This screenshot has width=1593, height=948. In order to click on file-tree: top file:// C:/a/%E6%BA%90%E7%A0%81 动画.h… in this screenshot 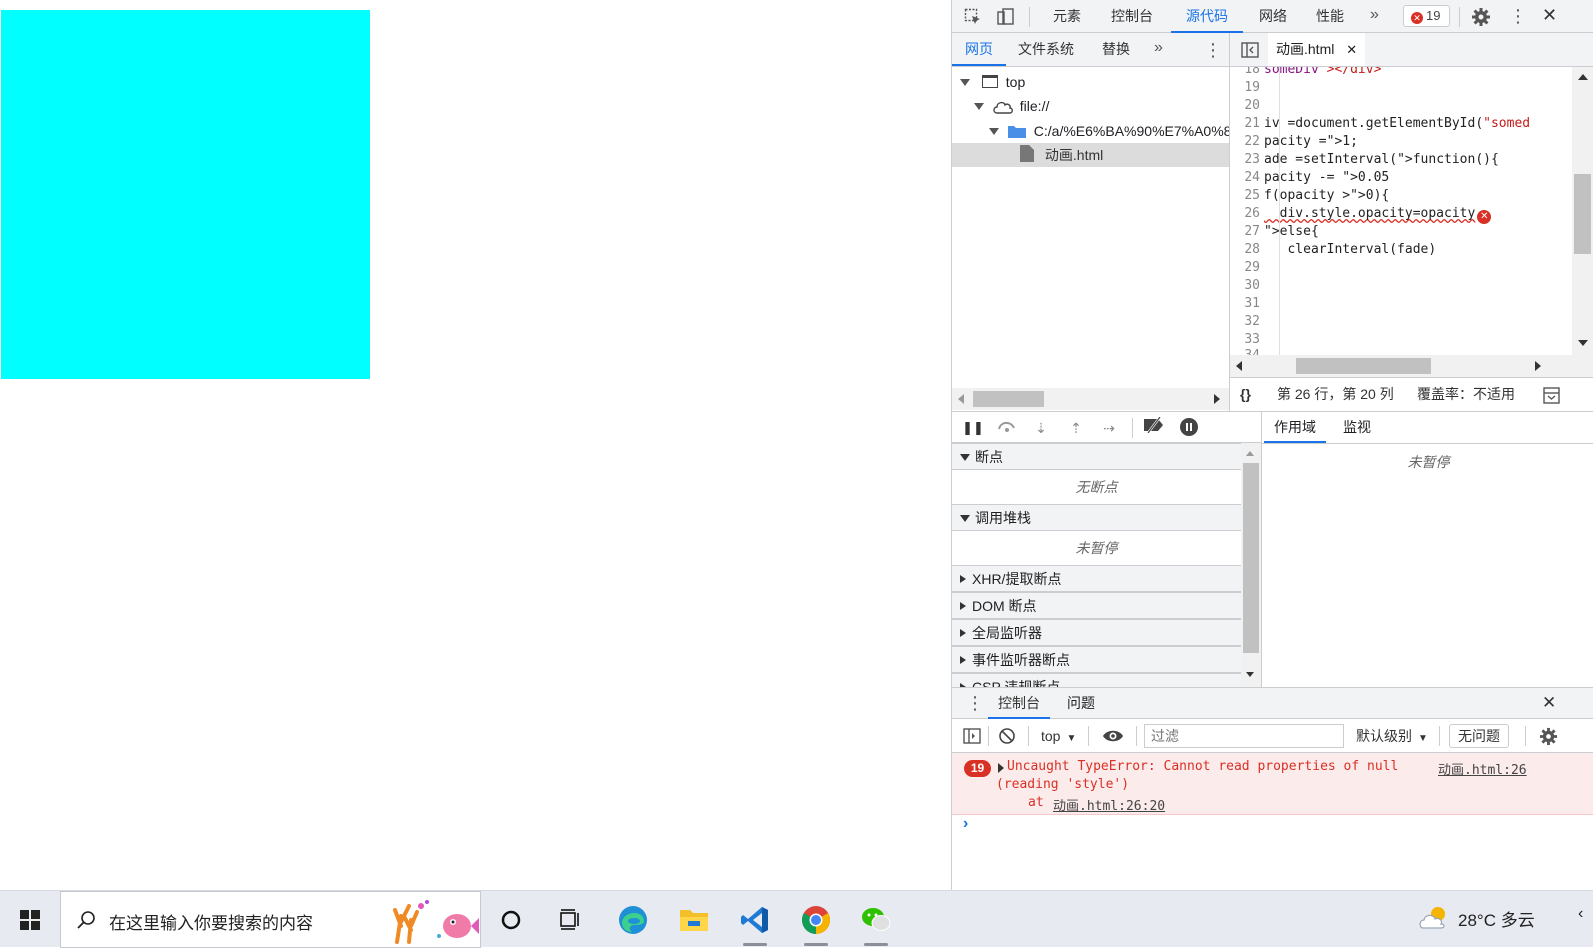, I will do `click(1090, 228)`.